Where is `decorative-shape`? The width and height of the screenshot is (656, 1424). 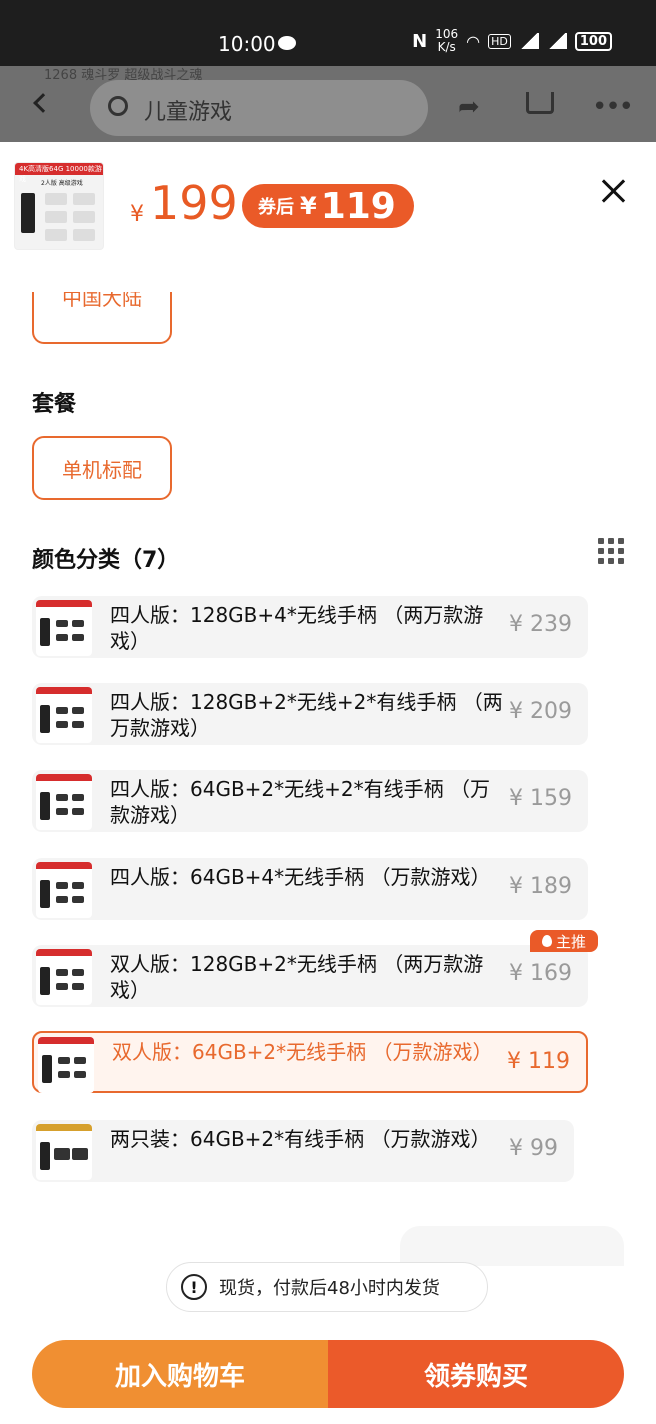
decorative-shape is located at coordinates (512, 1246).